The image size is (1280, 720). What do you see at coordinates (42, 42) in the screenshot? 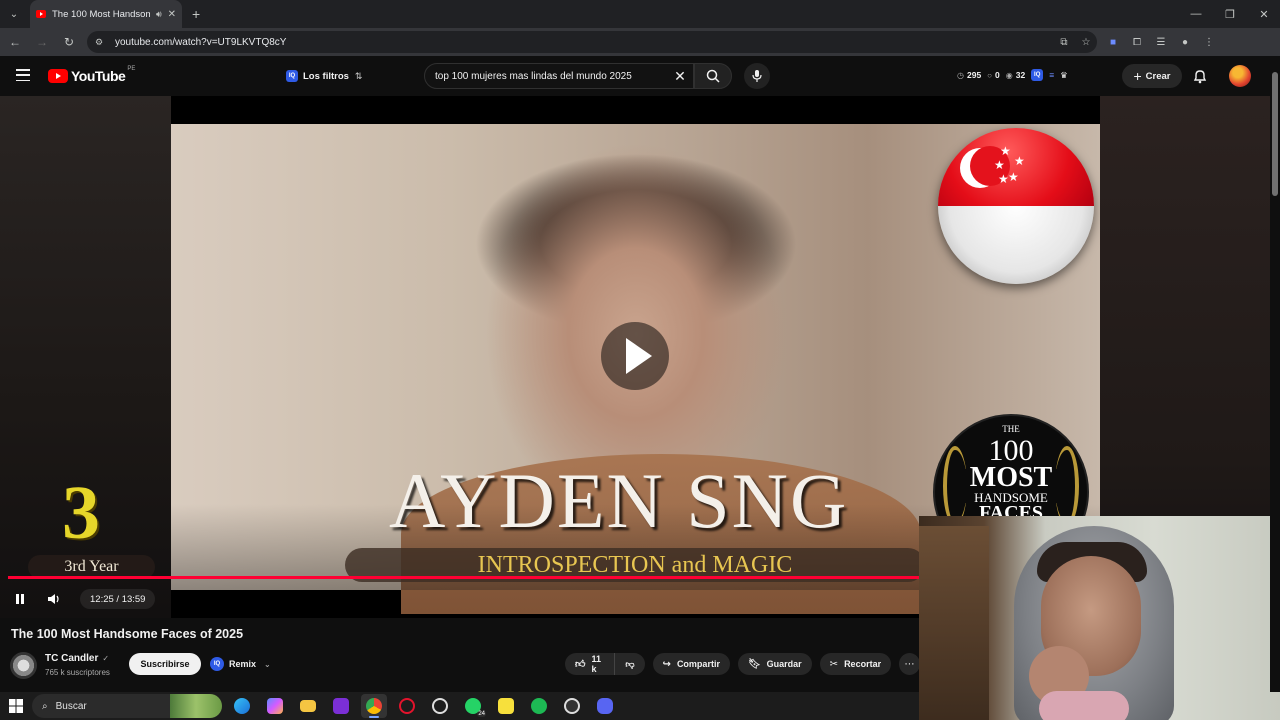
I see `forward-button: →` at bounding box center [42, 42].